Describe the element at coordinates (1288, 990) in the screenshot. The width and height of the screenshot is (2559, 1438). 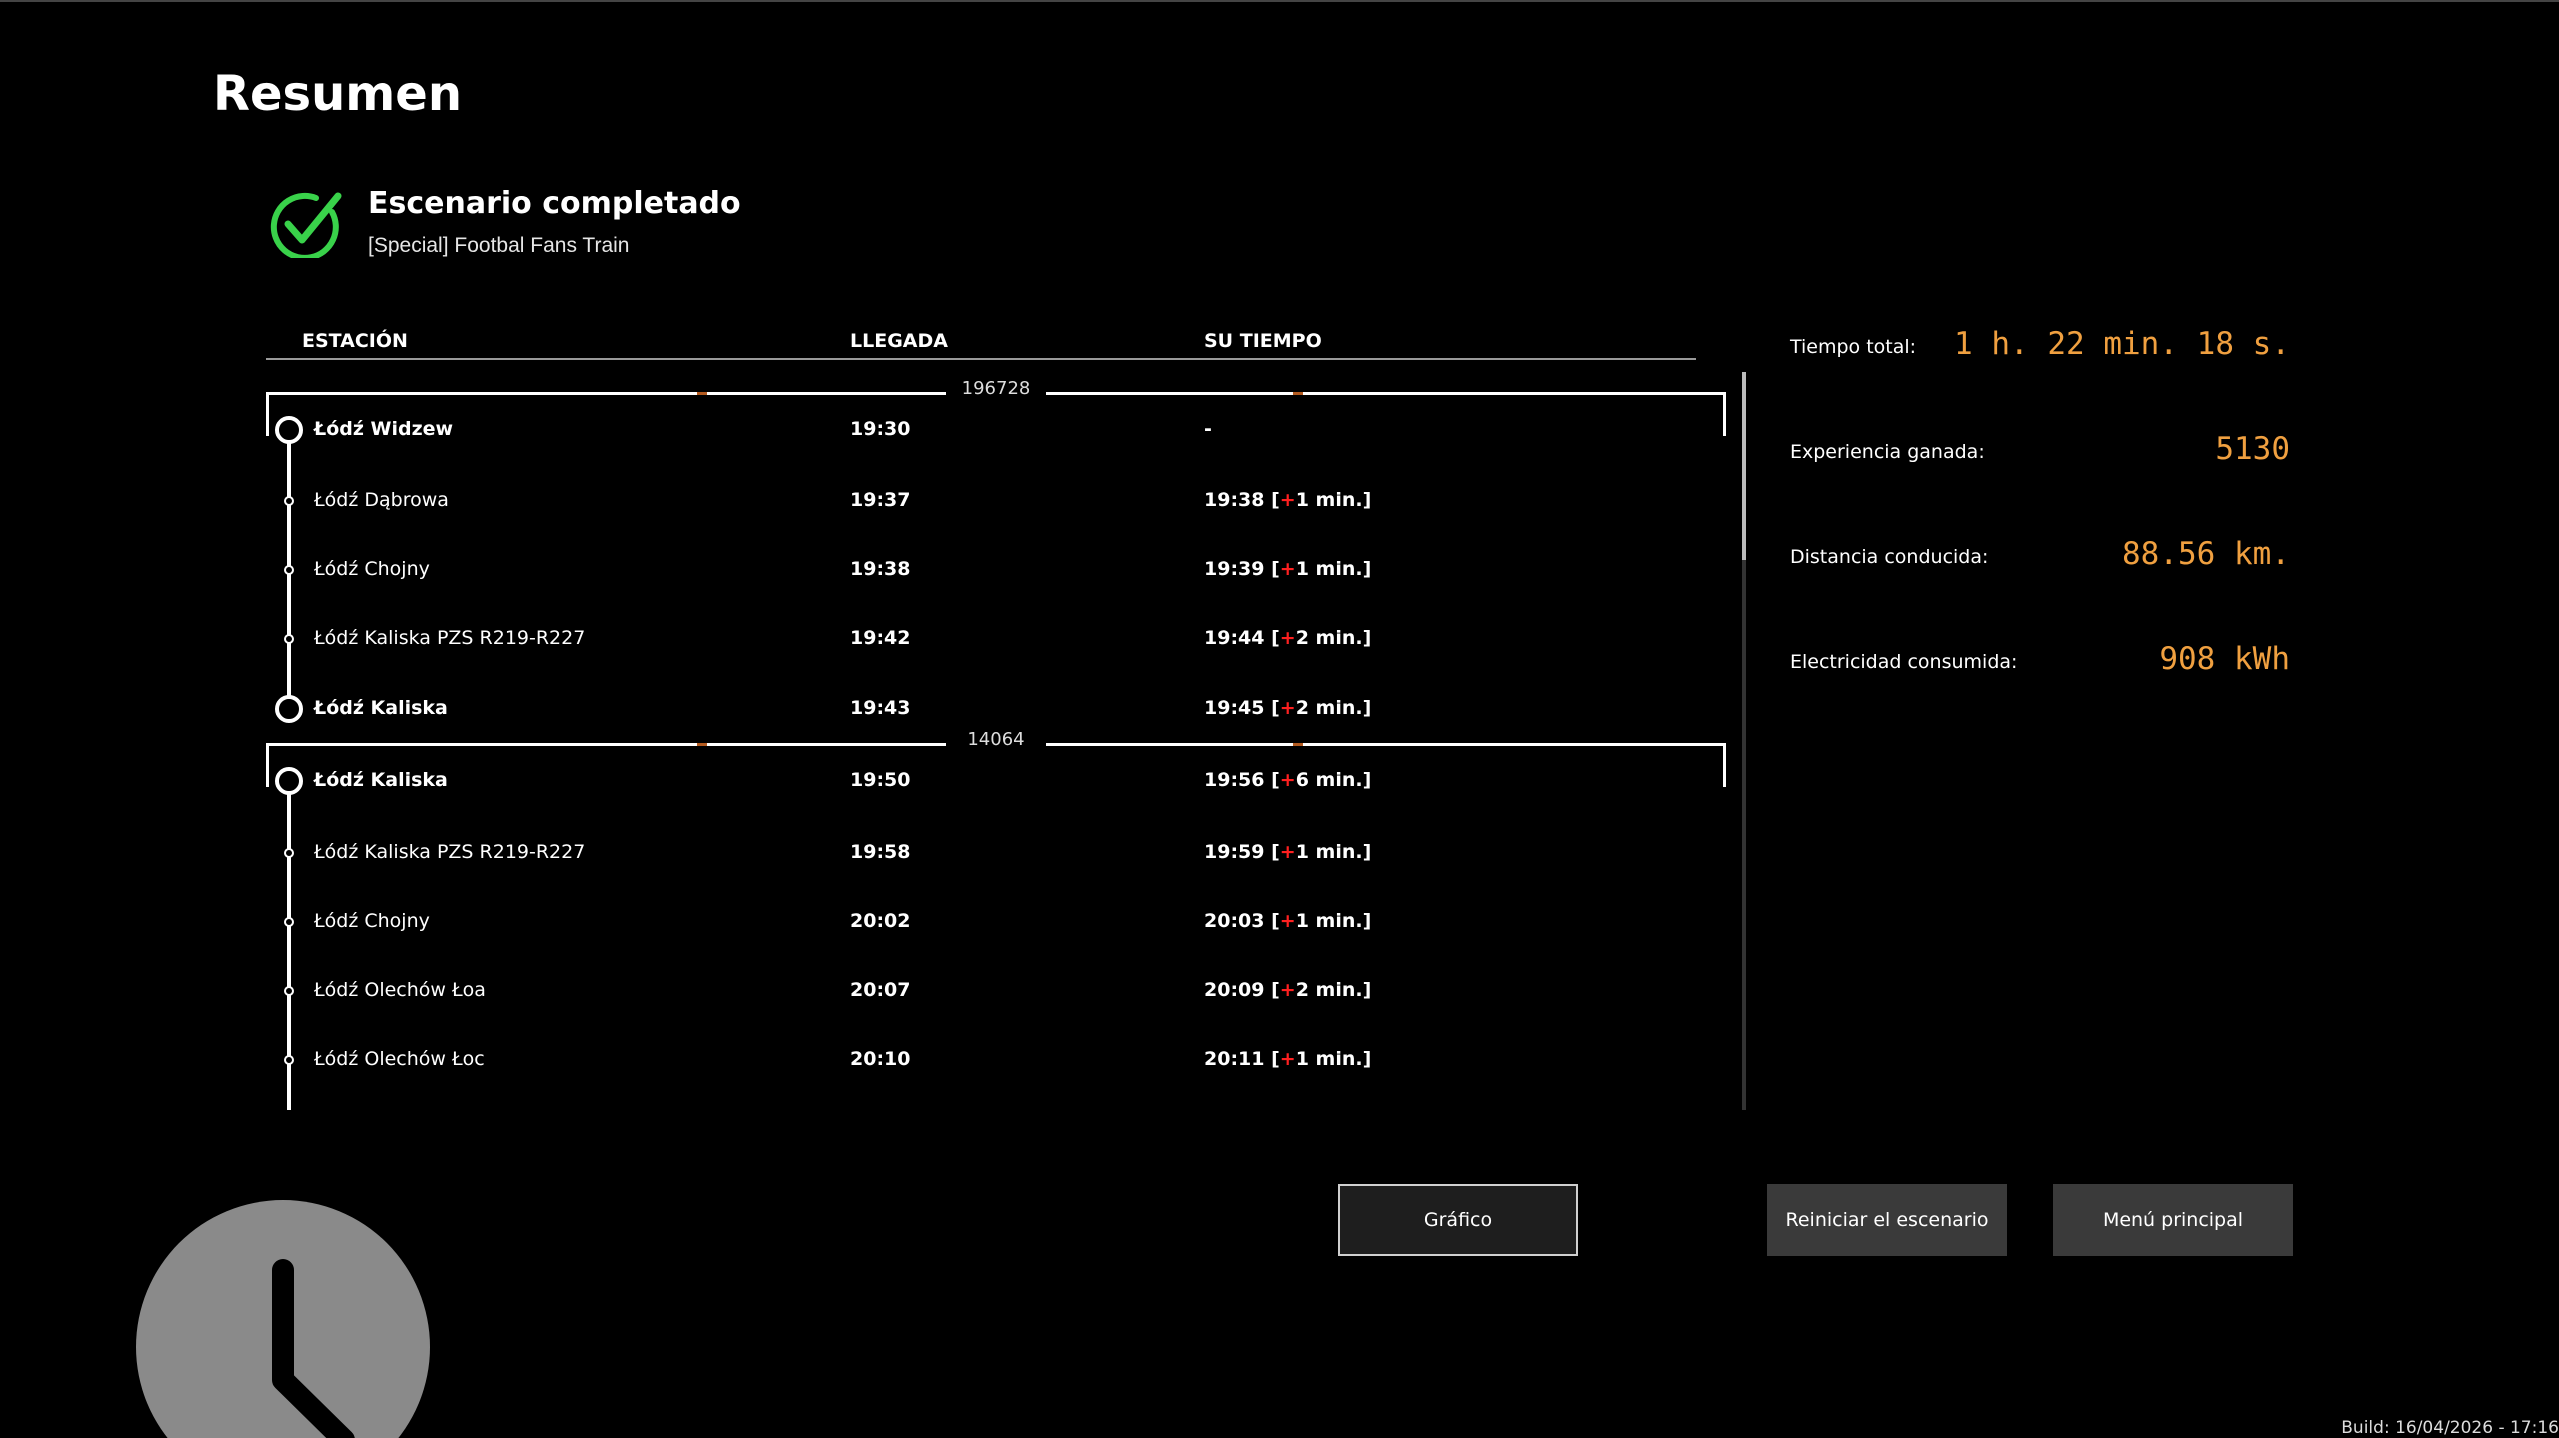
I see `your-time: 20:09 [+2 min.]` at that location.